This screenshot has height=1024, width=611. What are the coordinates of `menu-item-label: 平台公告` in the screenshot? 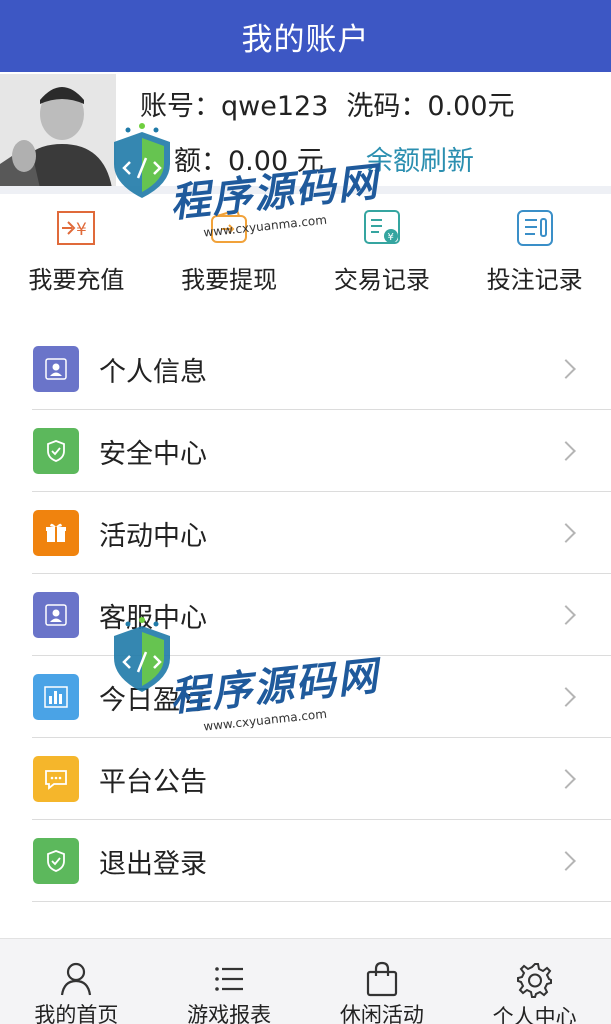 It's located at (153, 782).